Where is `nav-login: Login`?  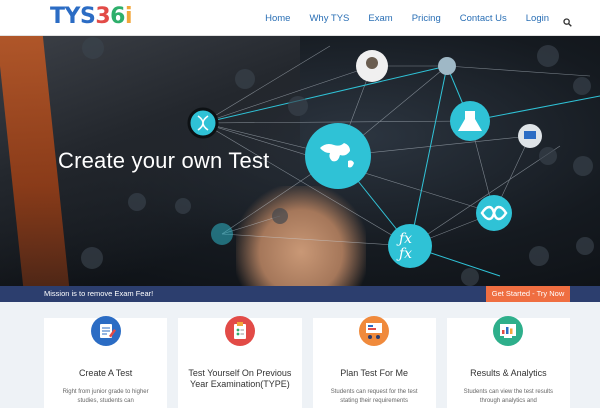
nav-login: Login is located at coordinates (537, 18).